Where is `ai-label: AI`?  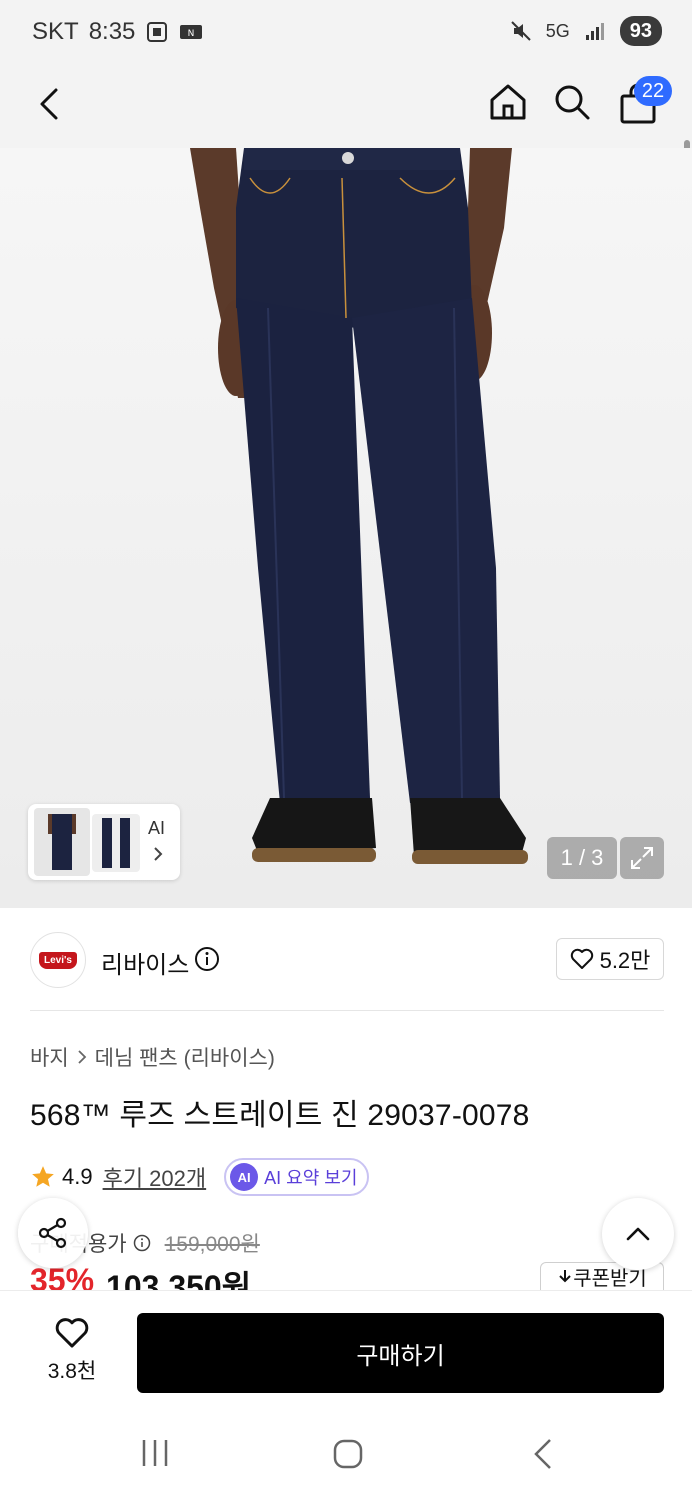 ai-label: AI is located at coordinates (157, 828).